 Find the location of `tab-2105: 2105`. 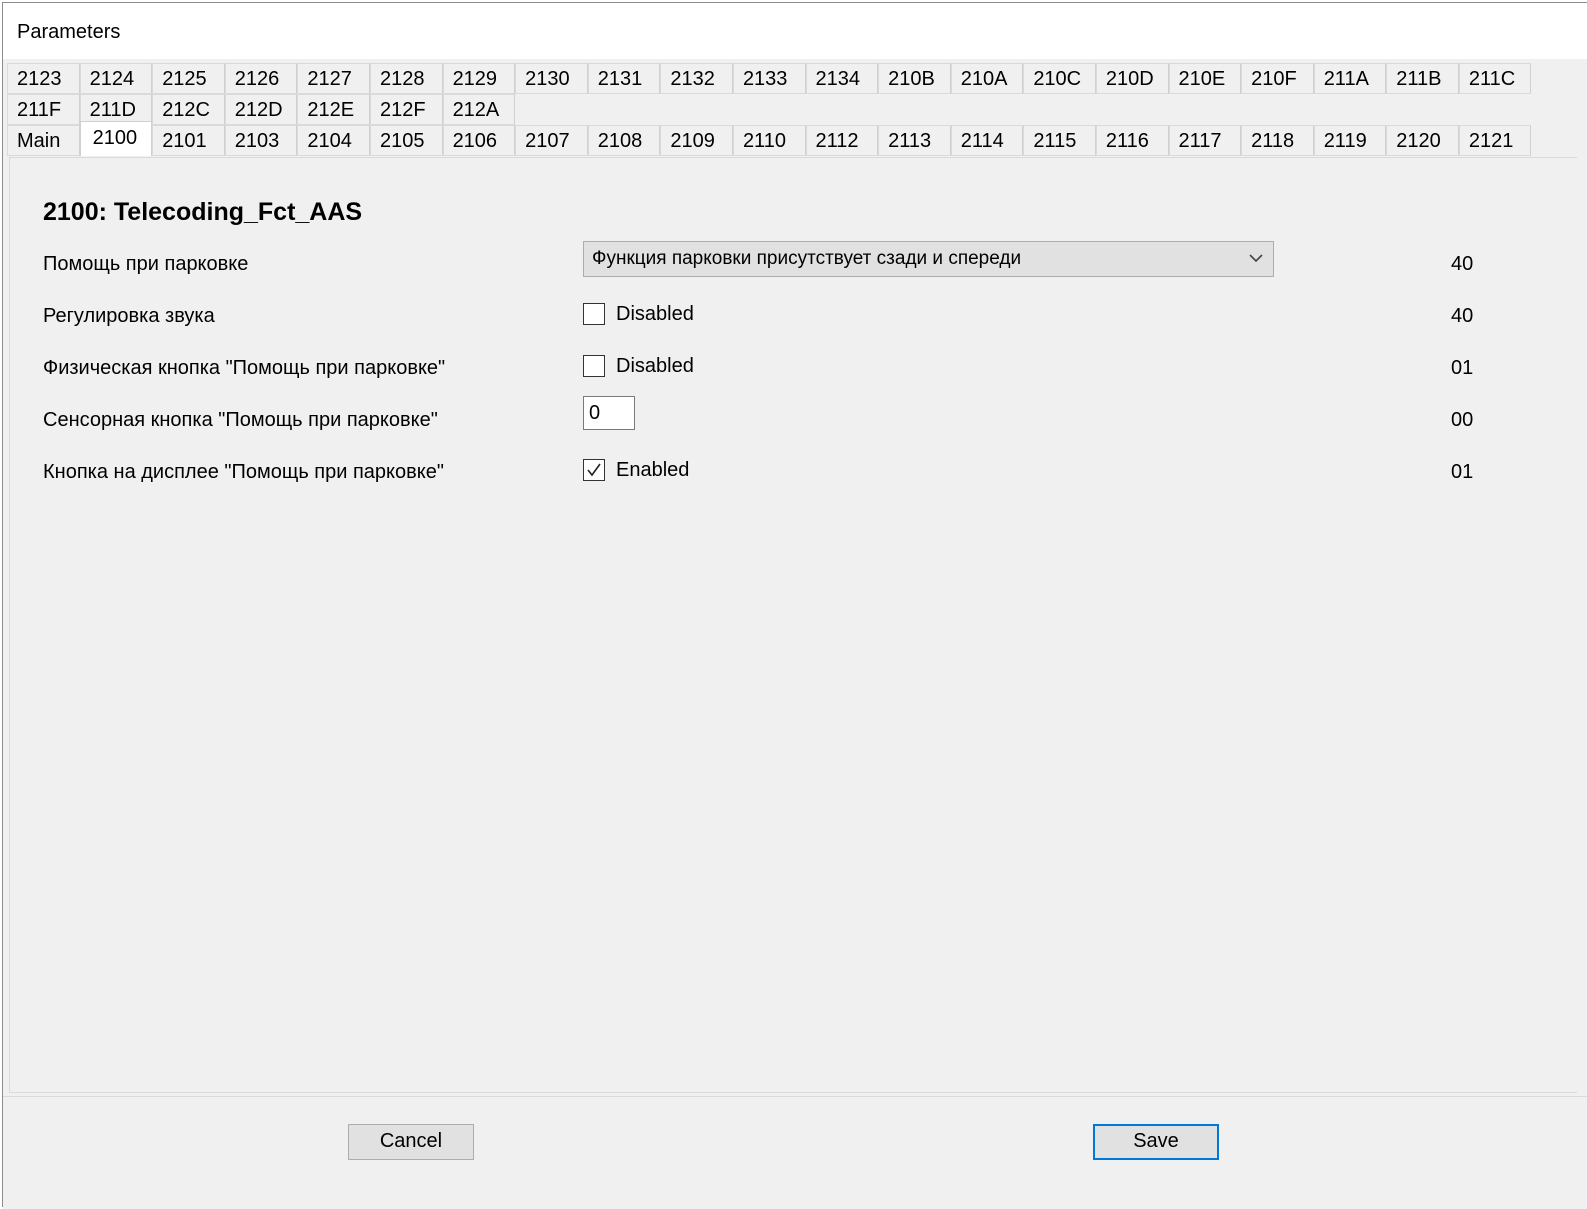

tab-2105: 2105 is located at coordinates (406, 140).